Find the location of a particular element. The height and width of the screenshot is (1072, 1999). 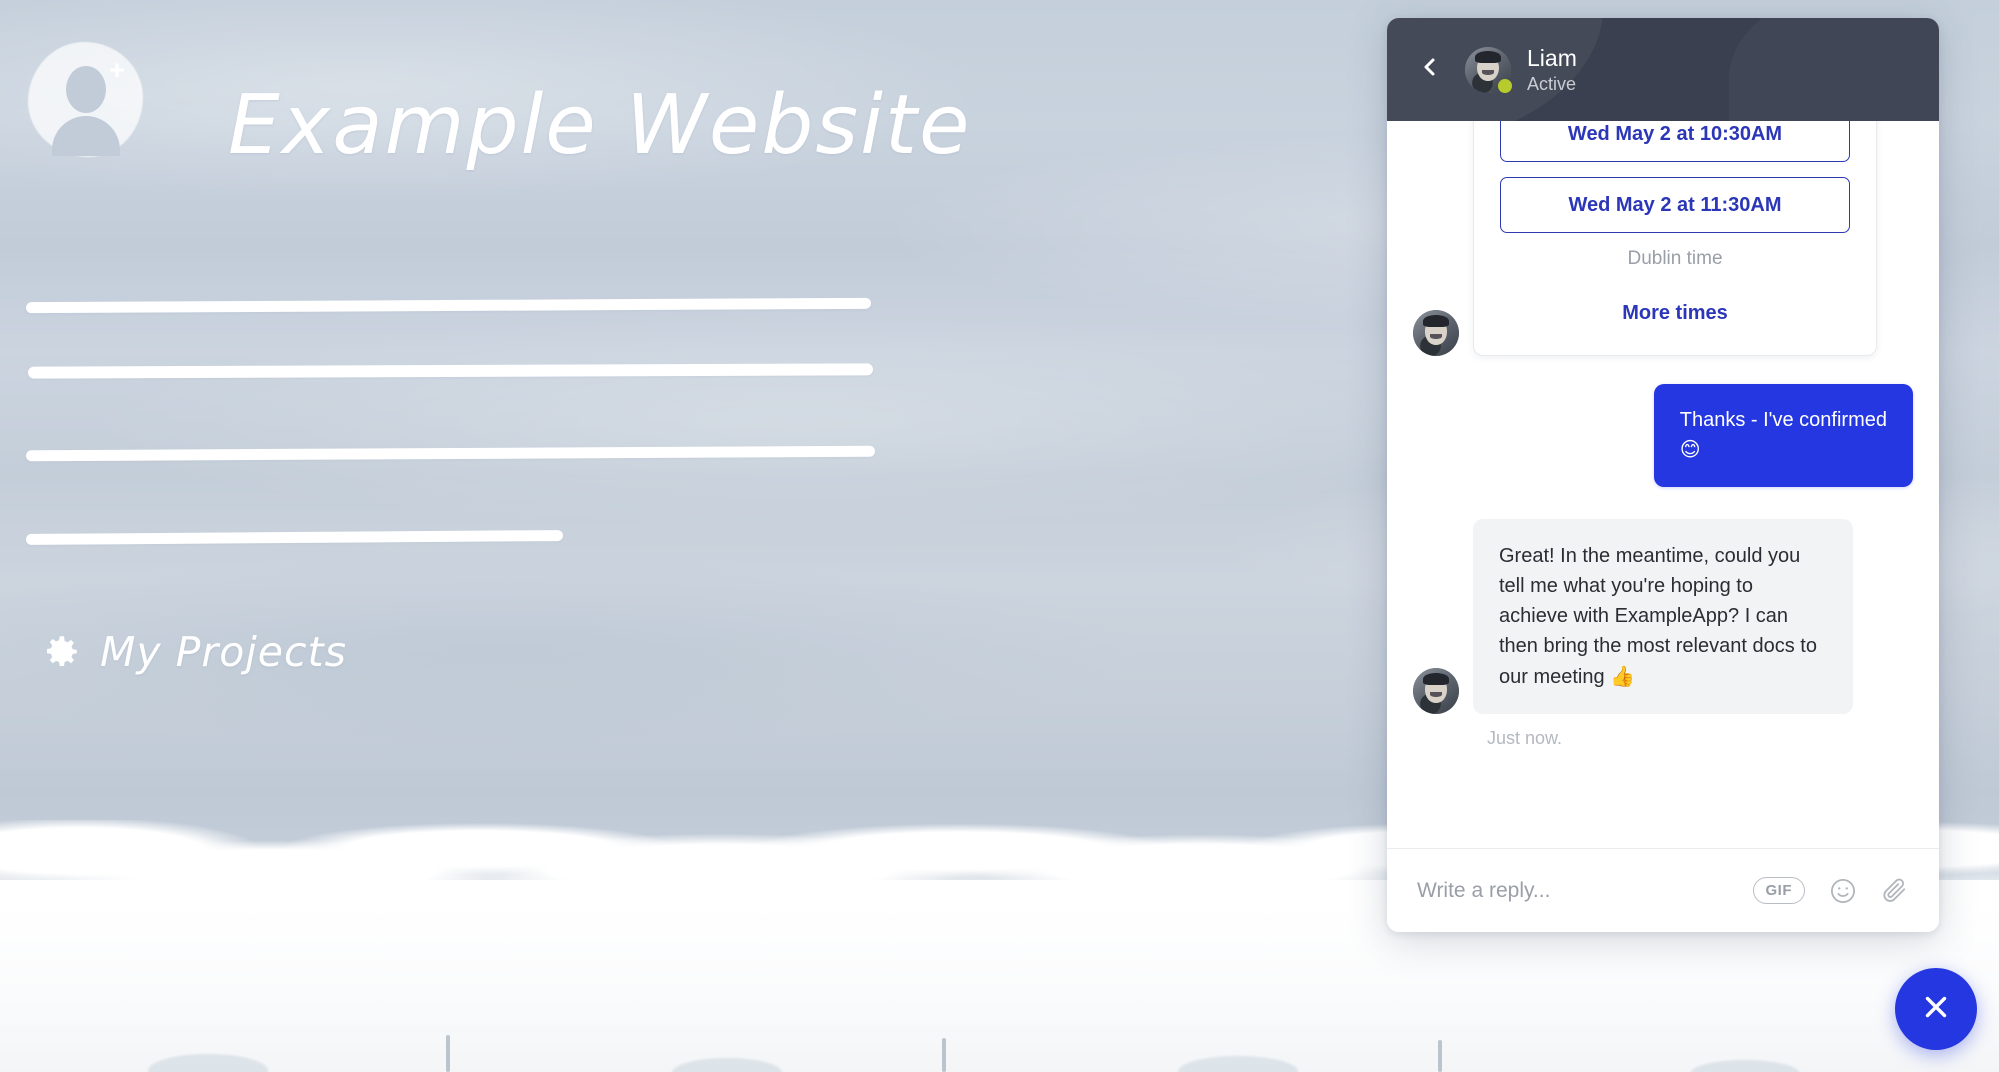

chevron-left-icon is located at coordinates (1430, 69).